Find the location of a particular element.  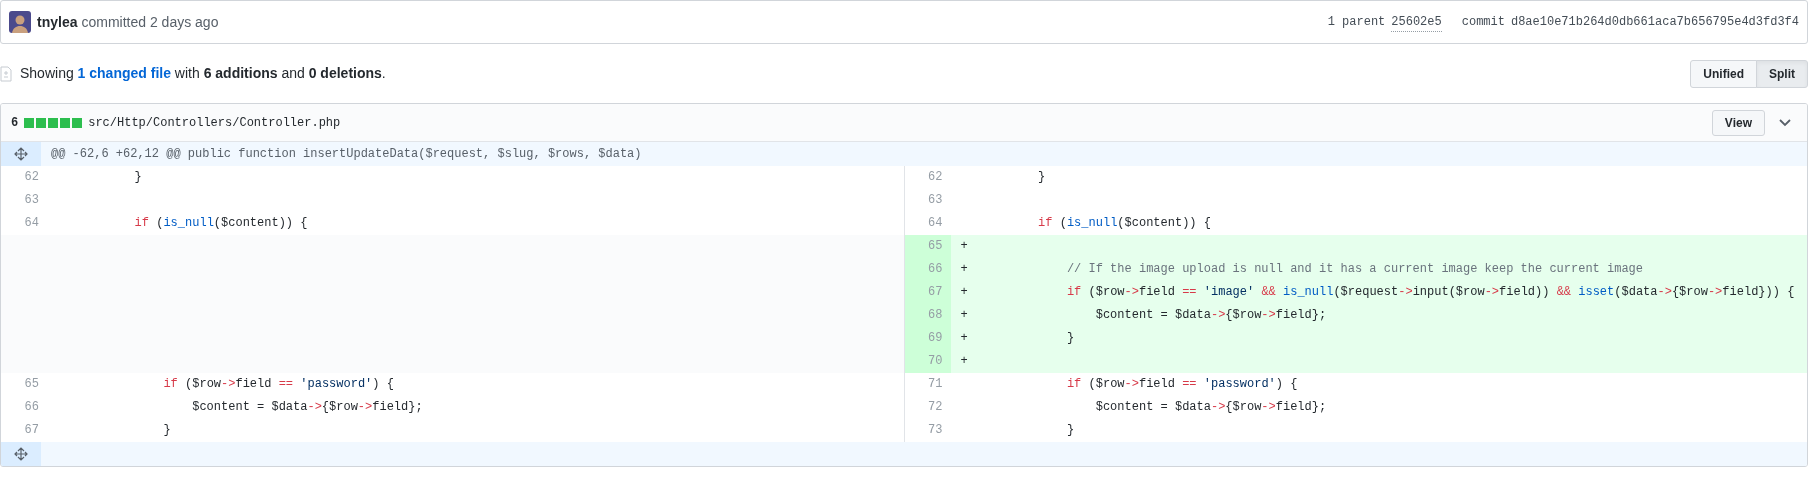

commit-time: committed 2 days ago is located at coordinates (150, 22).